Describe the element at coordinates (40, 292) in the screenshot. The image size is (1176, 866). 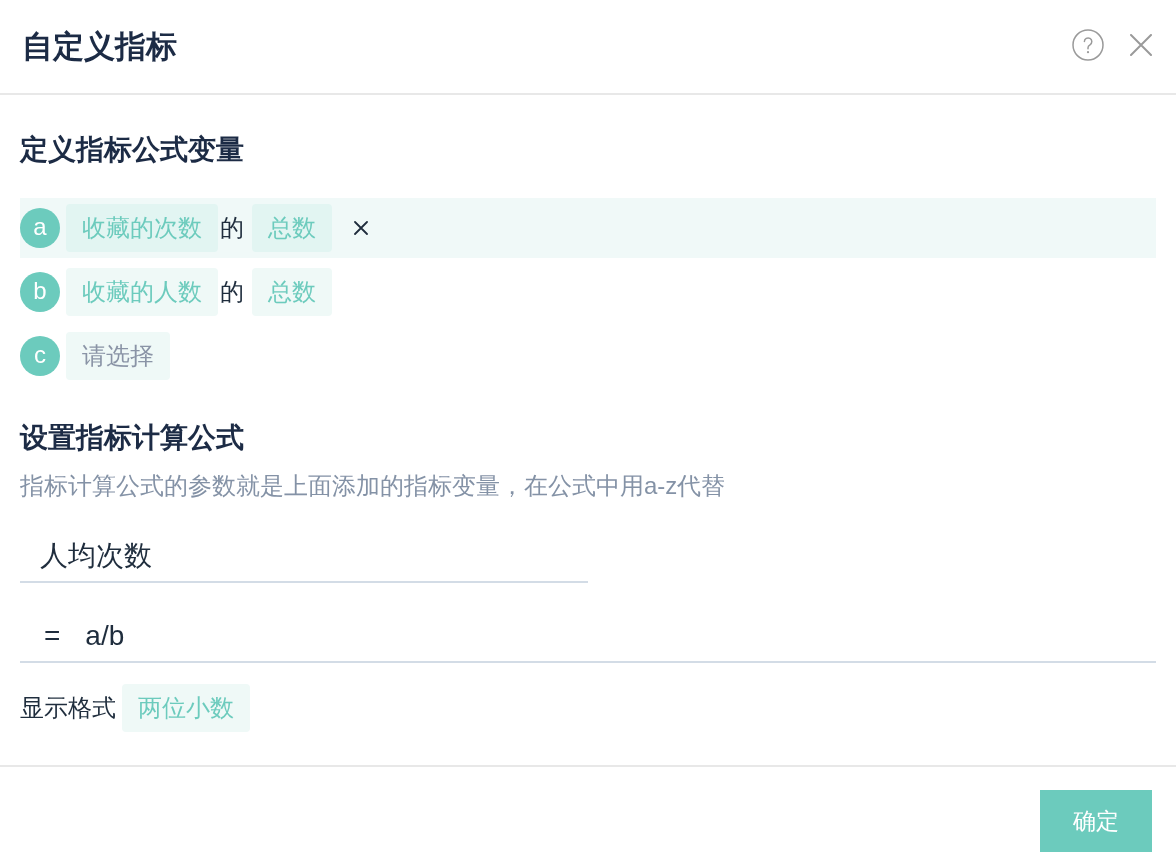
I see `variable-letter-badge: b` at that location.